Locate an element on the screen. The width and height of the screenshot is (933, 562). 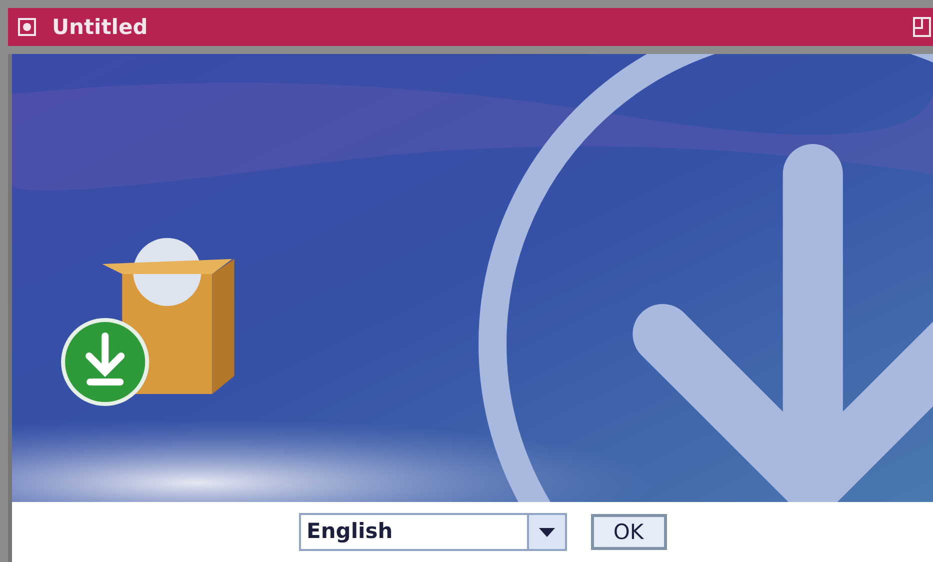
resize-icon is located at coordinates (922, 27).